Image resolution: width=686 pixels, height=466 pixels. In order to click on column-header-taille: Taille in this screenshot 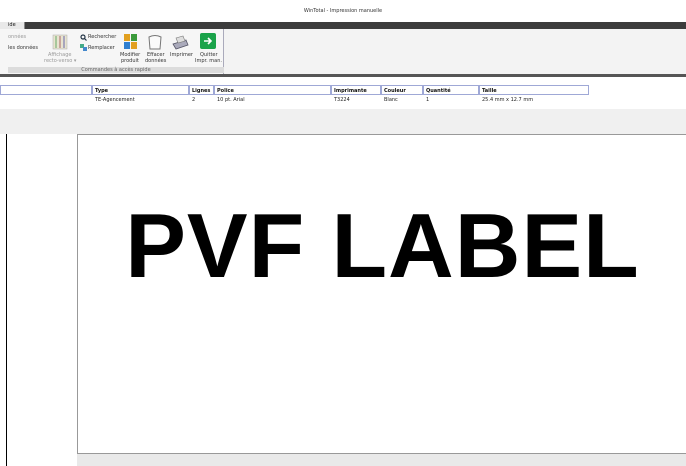, I will do `click(534, 90)`.